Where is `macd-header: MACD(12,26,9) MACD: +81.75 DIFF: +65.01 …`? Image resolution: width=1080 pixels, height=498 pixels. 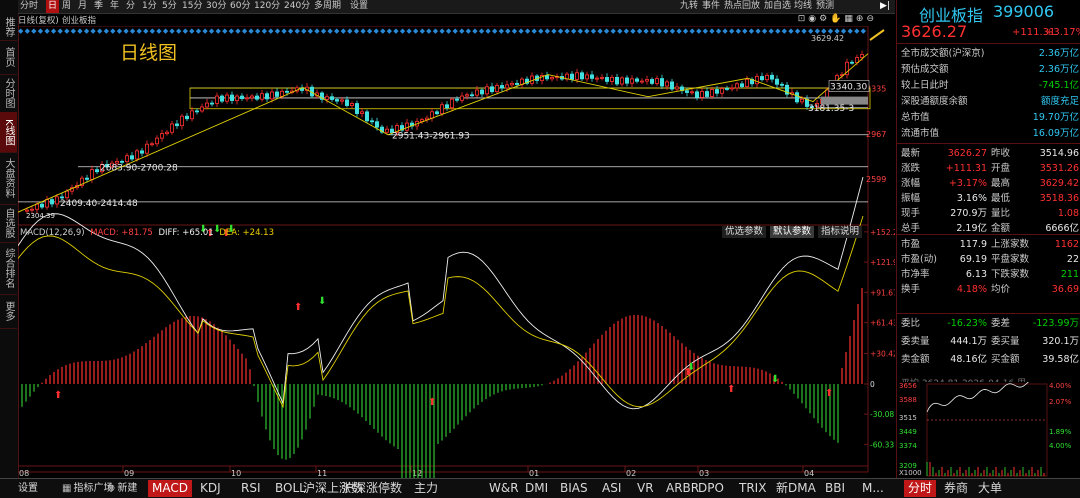
macd-header: MACD(12,26,9) MACD: +81.75 DIFF: +65.01 … is located at coordinates (147, 233).